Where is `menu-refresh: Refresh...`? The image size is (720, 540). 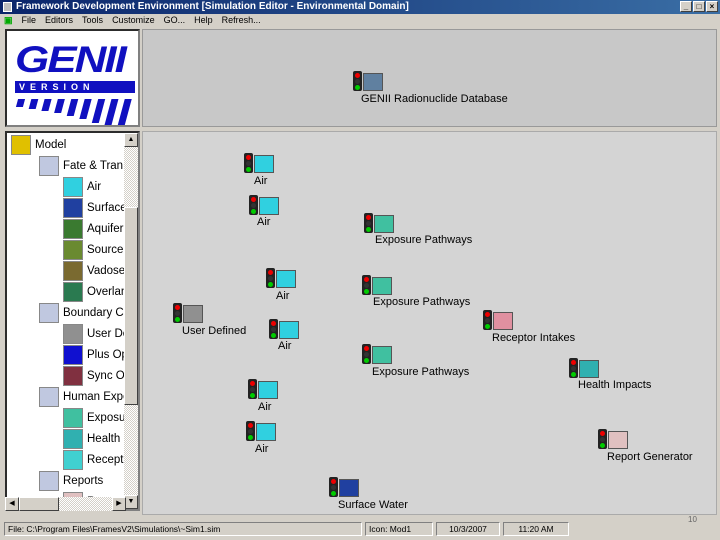 menu-refresh: Refresh... is located at coordinates (241, 20).